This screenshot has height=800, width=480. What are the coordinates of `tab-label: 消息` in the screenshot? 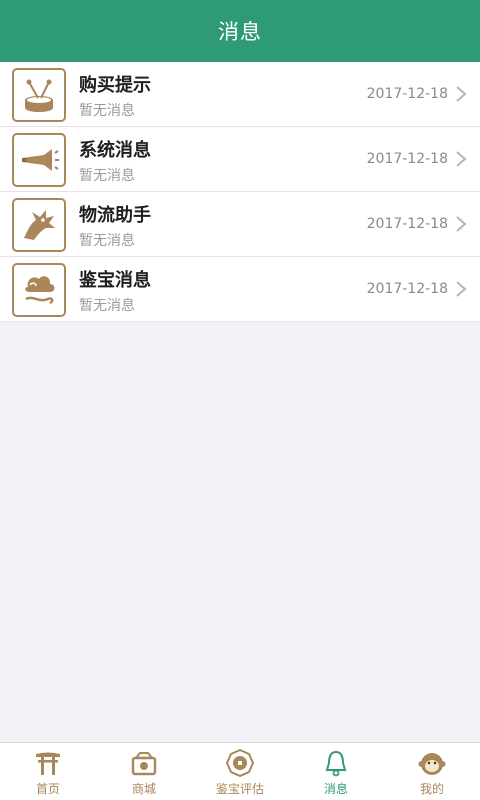 It's located at (335, 789).